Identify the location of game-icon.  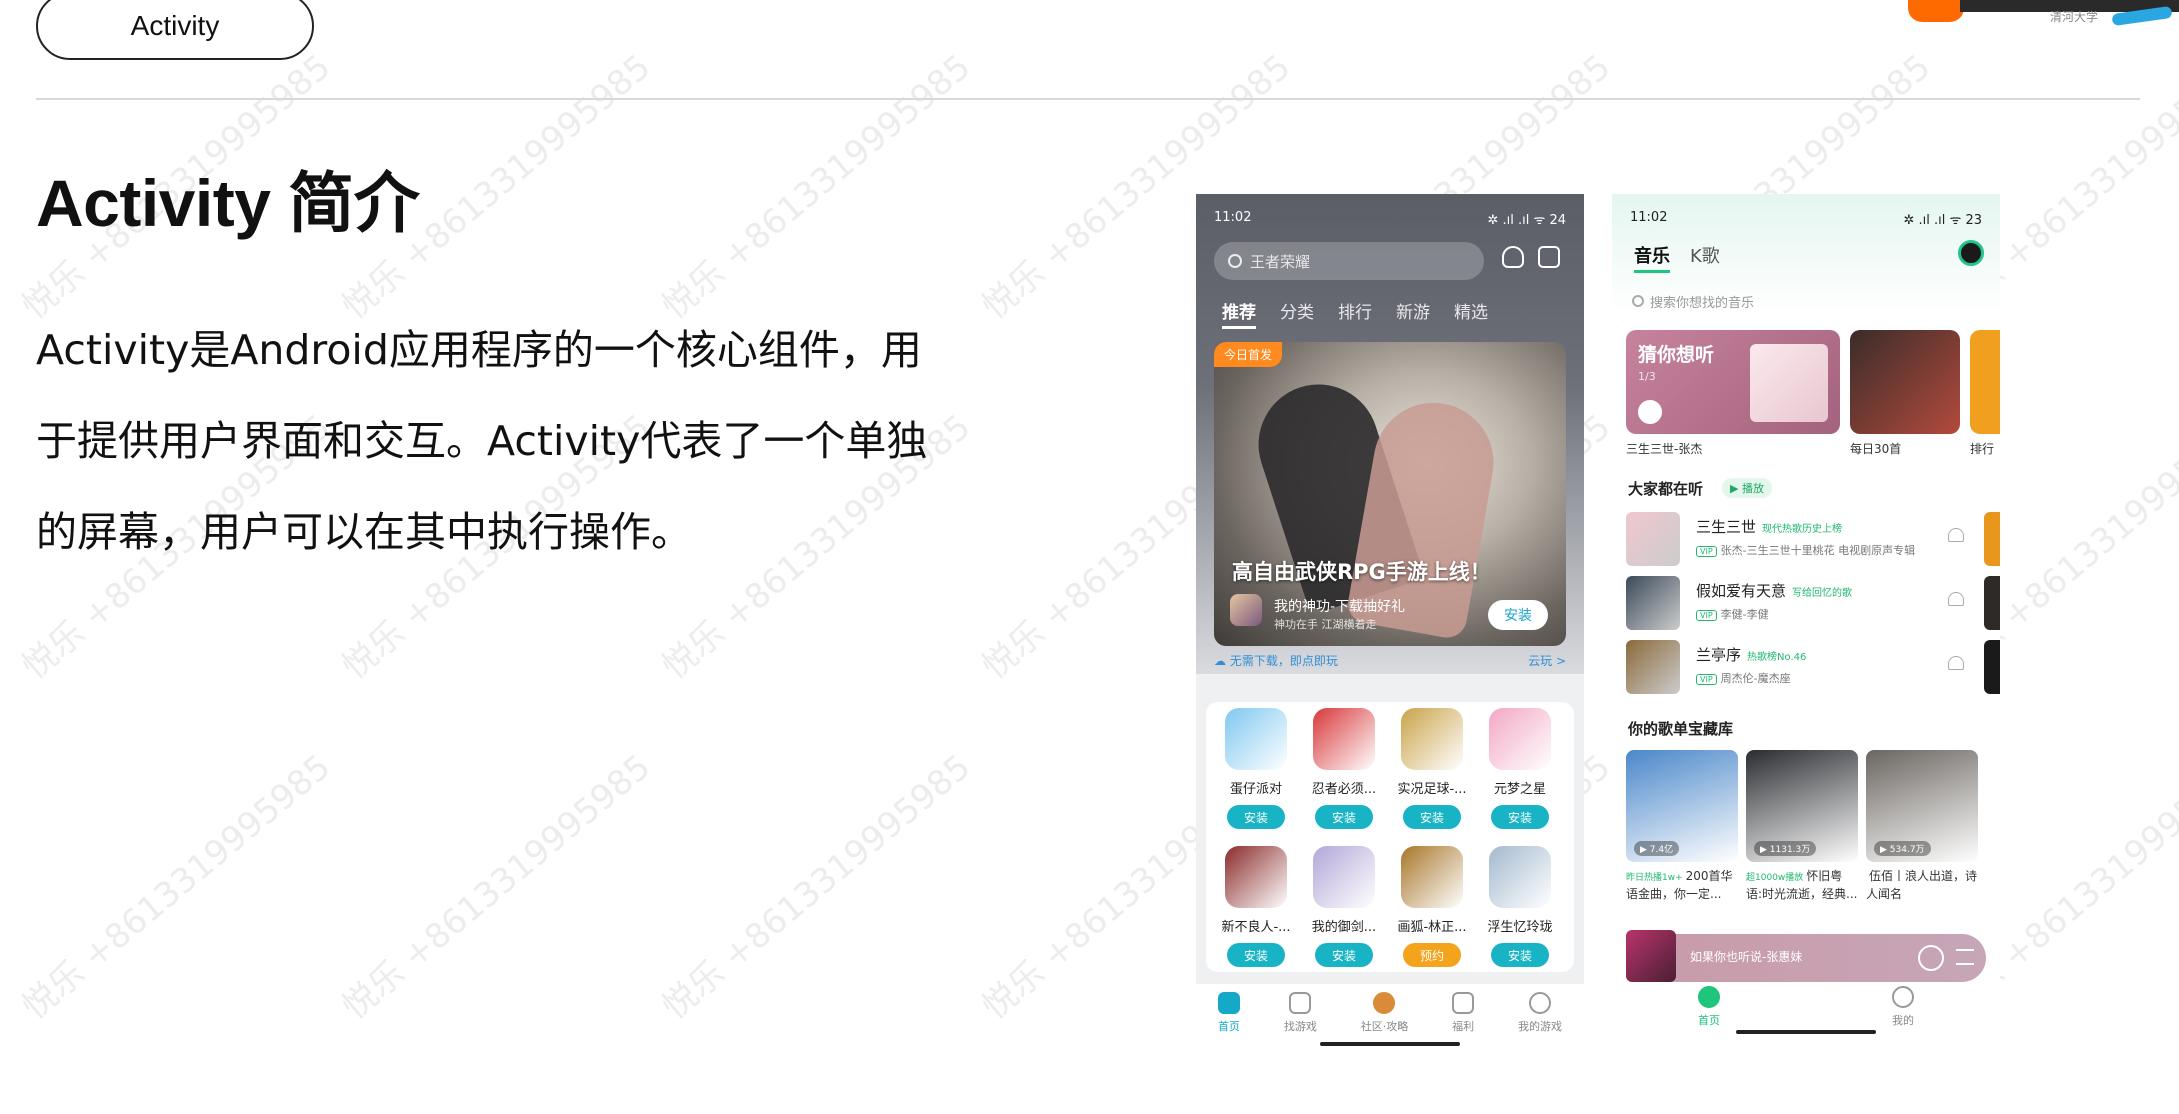
(1246, 610).